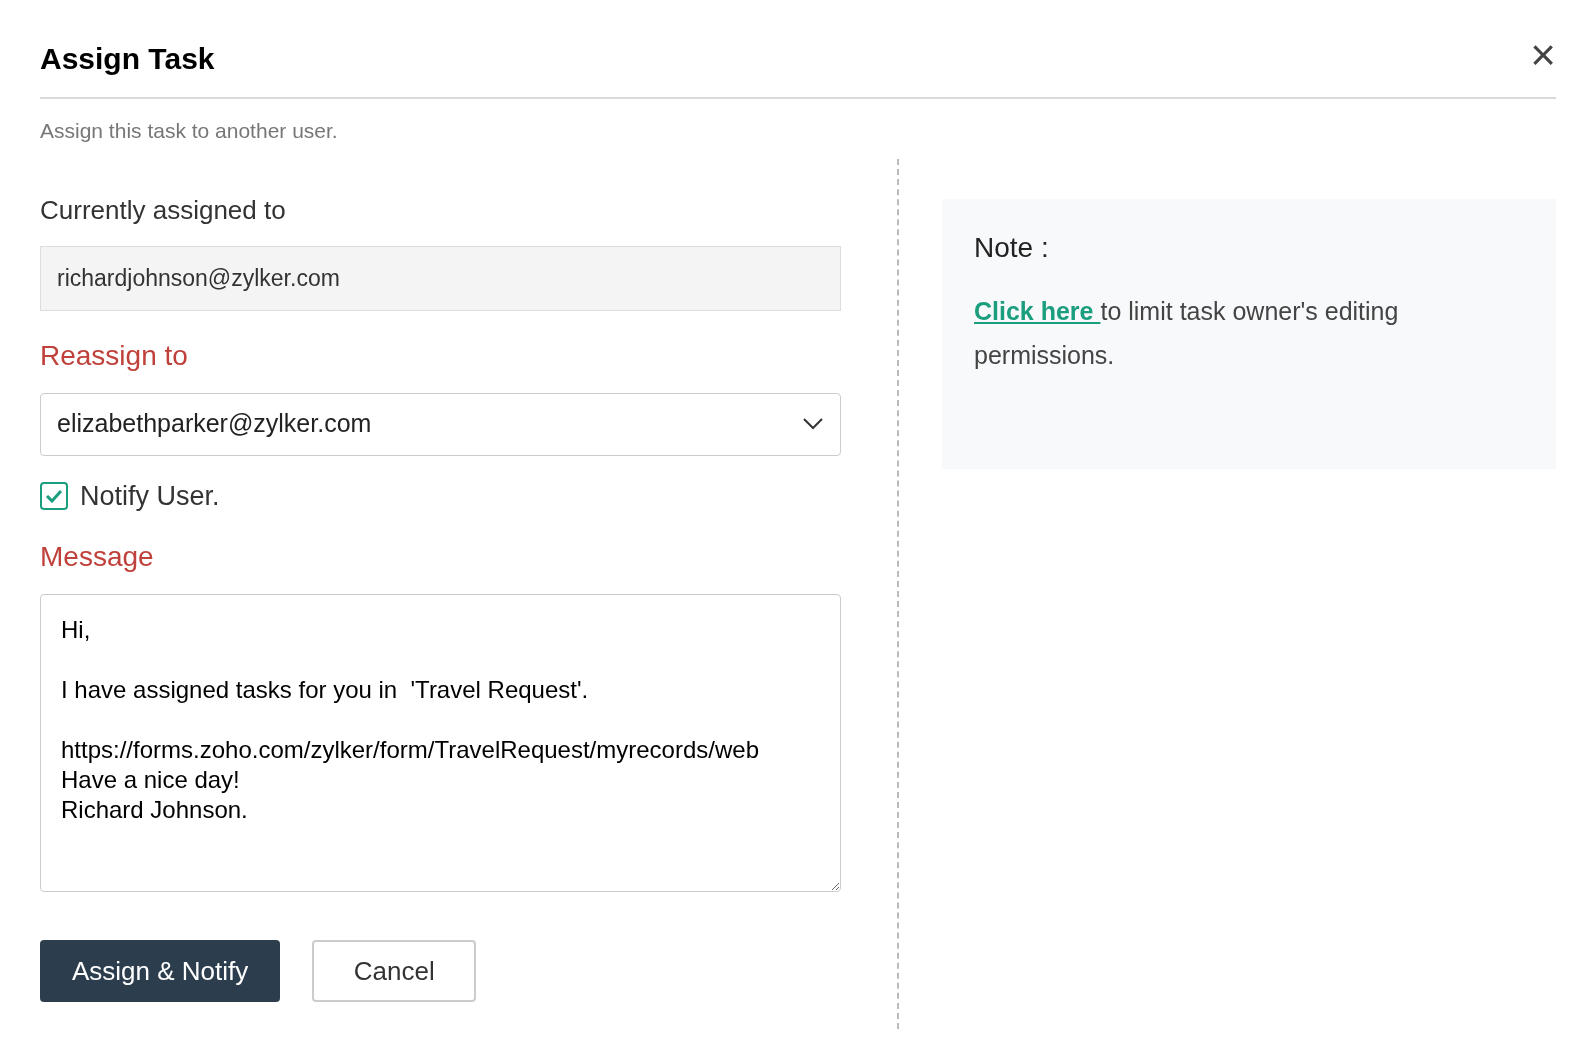 This screenshot has width=1596, height=1058. I want to click on current-assignee-field: richardjohnson@zylker.com, so click(440, 278).